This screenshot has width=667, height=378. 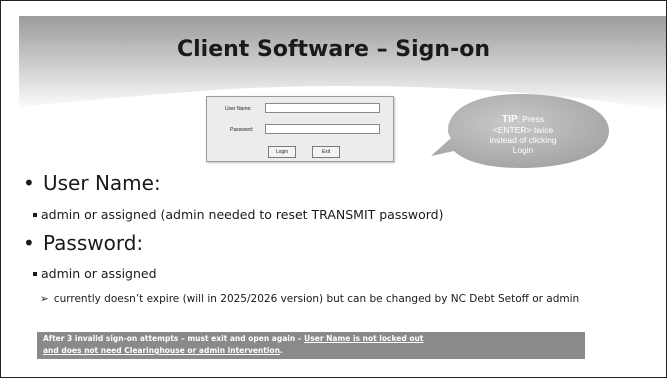 I want to click on sign-on-dialog: User Name: Password: Login Exit, so click(x=300, y=129).